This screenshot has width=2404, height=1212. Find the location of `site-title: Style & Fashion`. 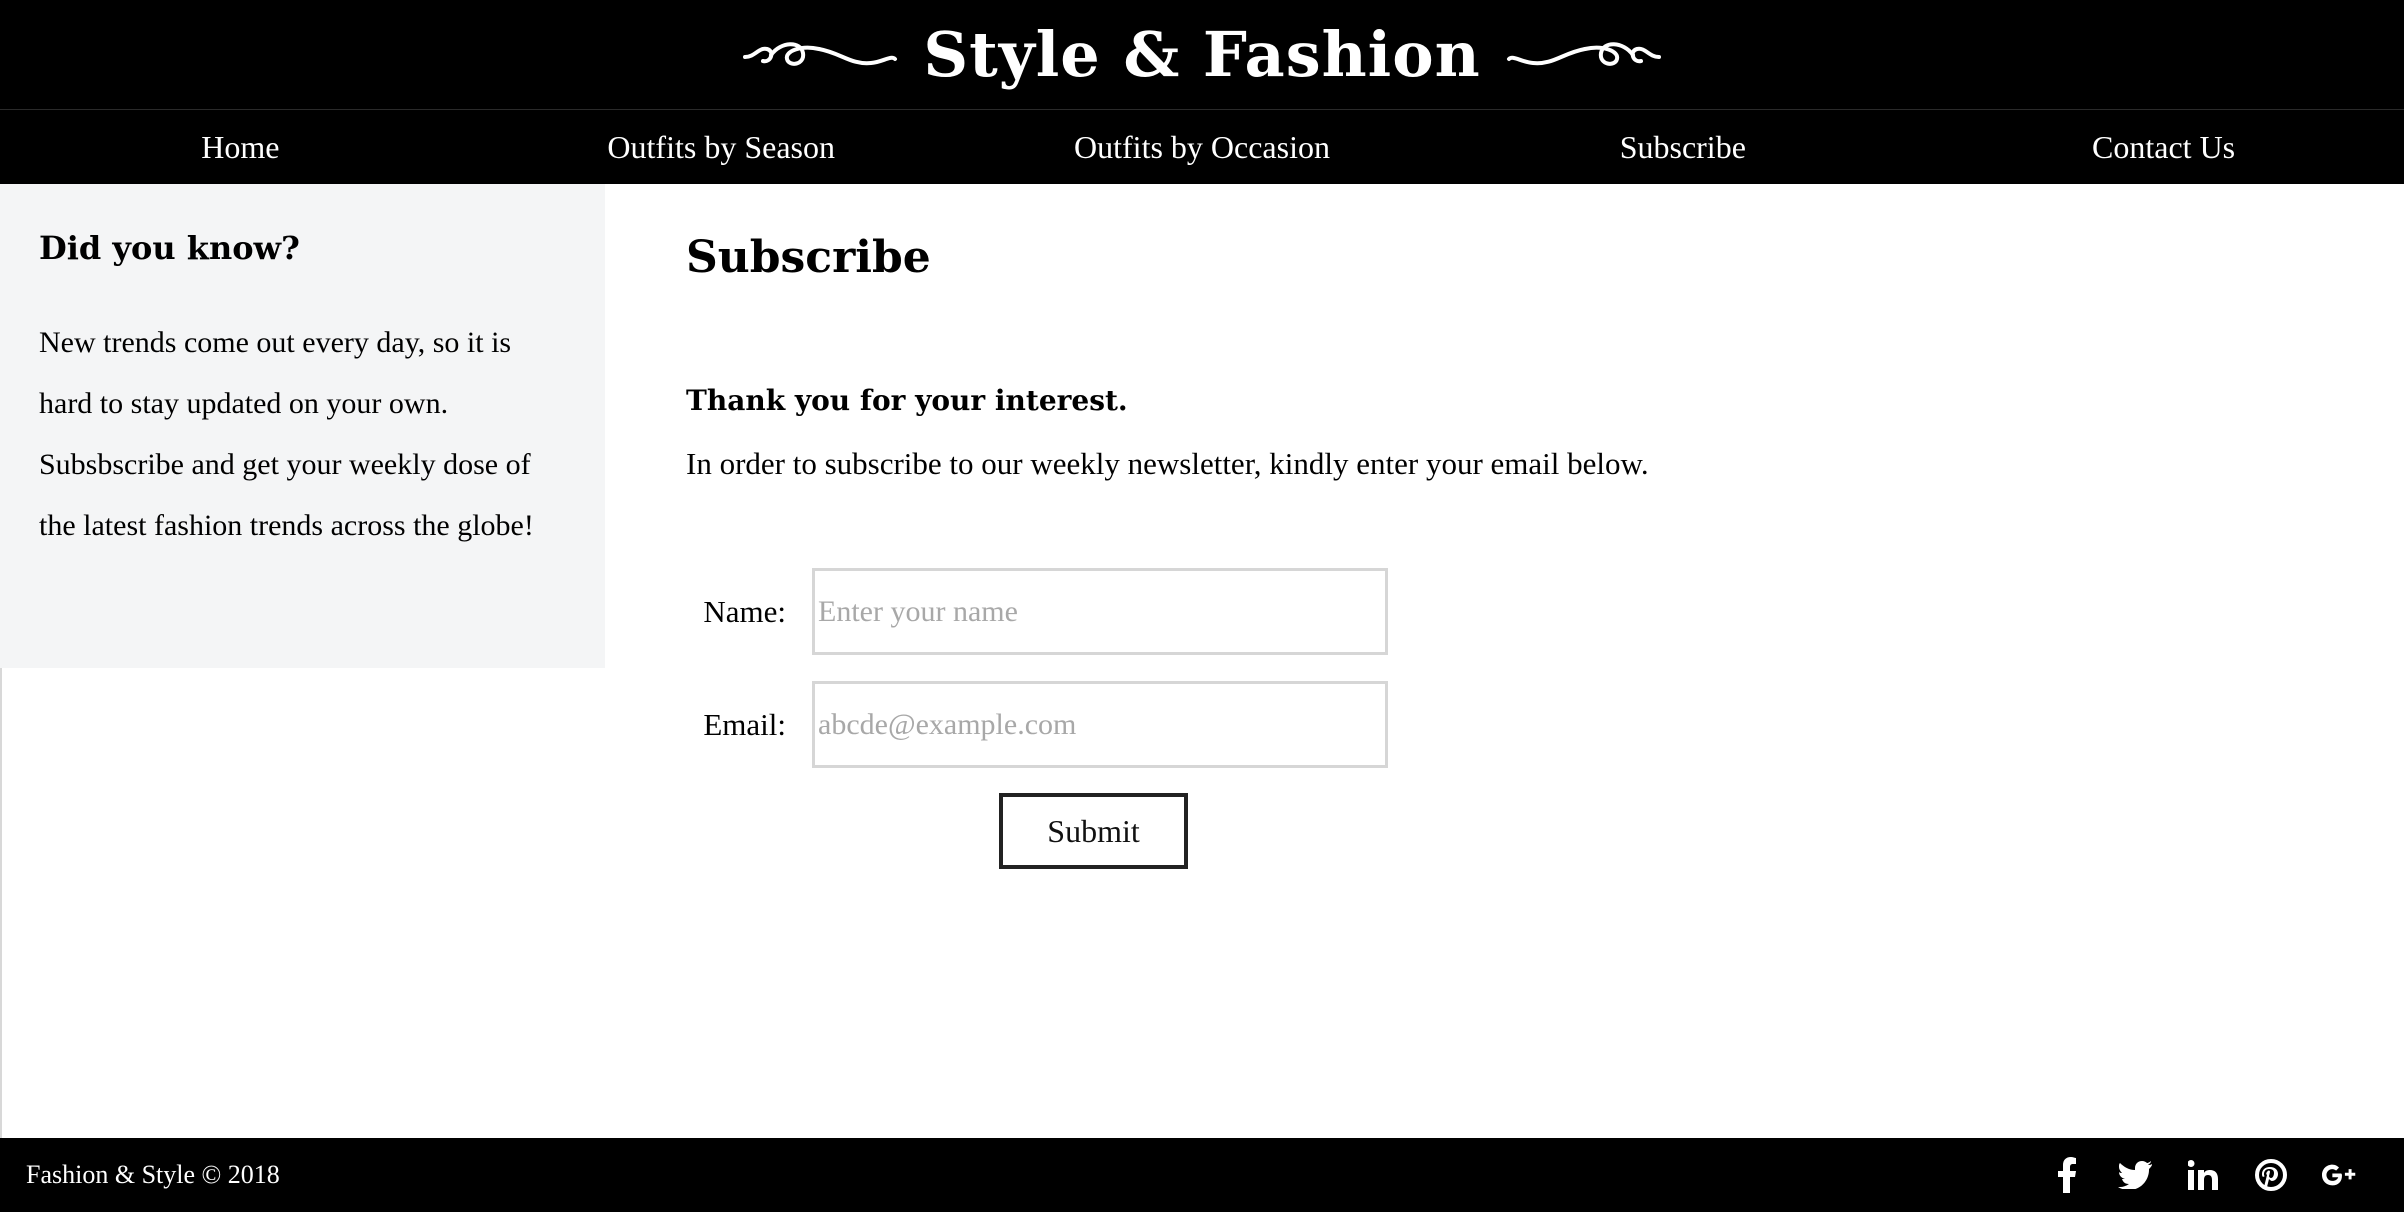

site-title: Style & Fashion is located at coordinates (1202, 54).